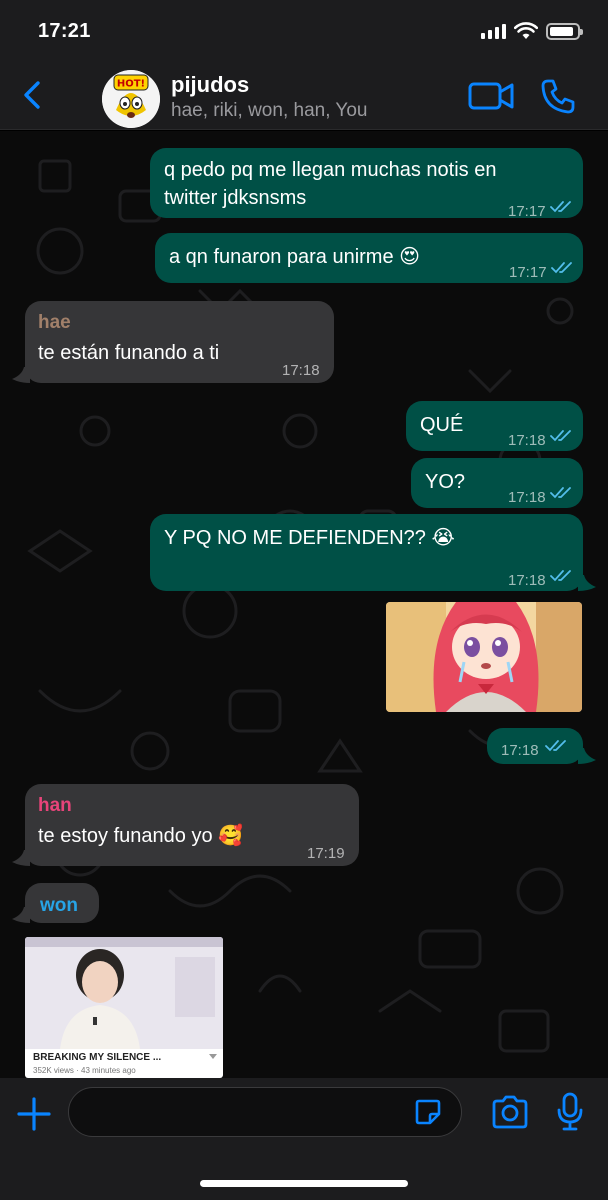 This screenshot has width=608, height=1200. Describe the element at coordinates (210, 85) in the screenshot. I see `chat-title: pijudos` at that location.